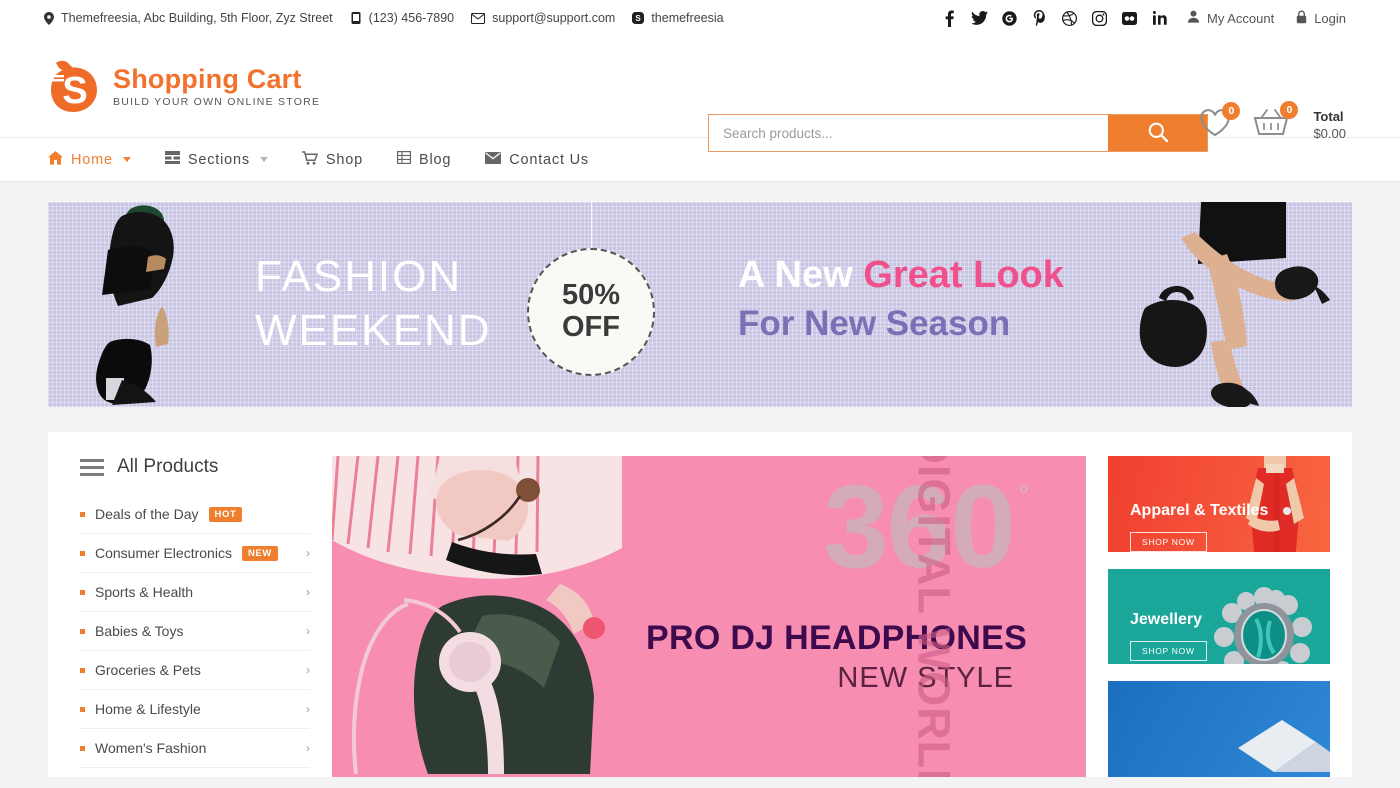  Describe the element at coordinates (147, 514) in the screenshot. I see `sidebar-item-label: Deals of the Day` at that location.